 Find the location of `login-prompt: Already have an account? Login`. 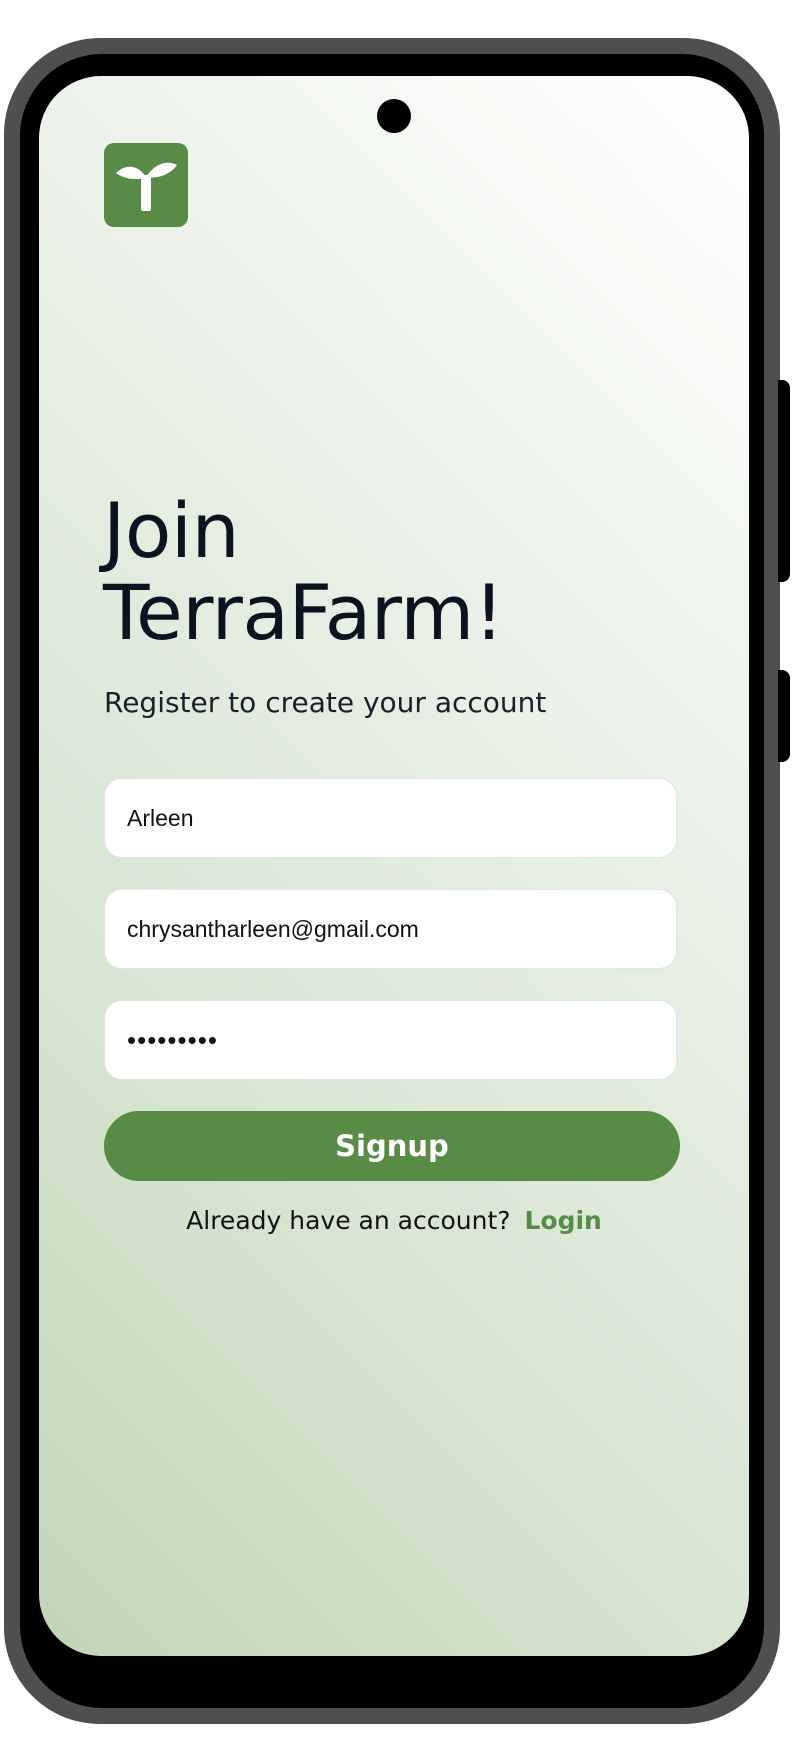

login-prompt: Already have an account? Login is located at coordinates (394, 1220).